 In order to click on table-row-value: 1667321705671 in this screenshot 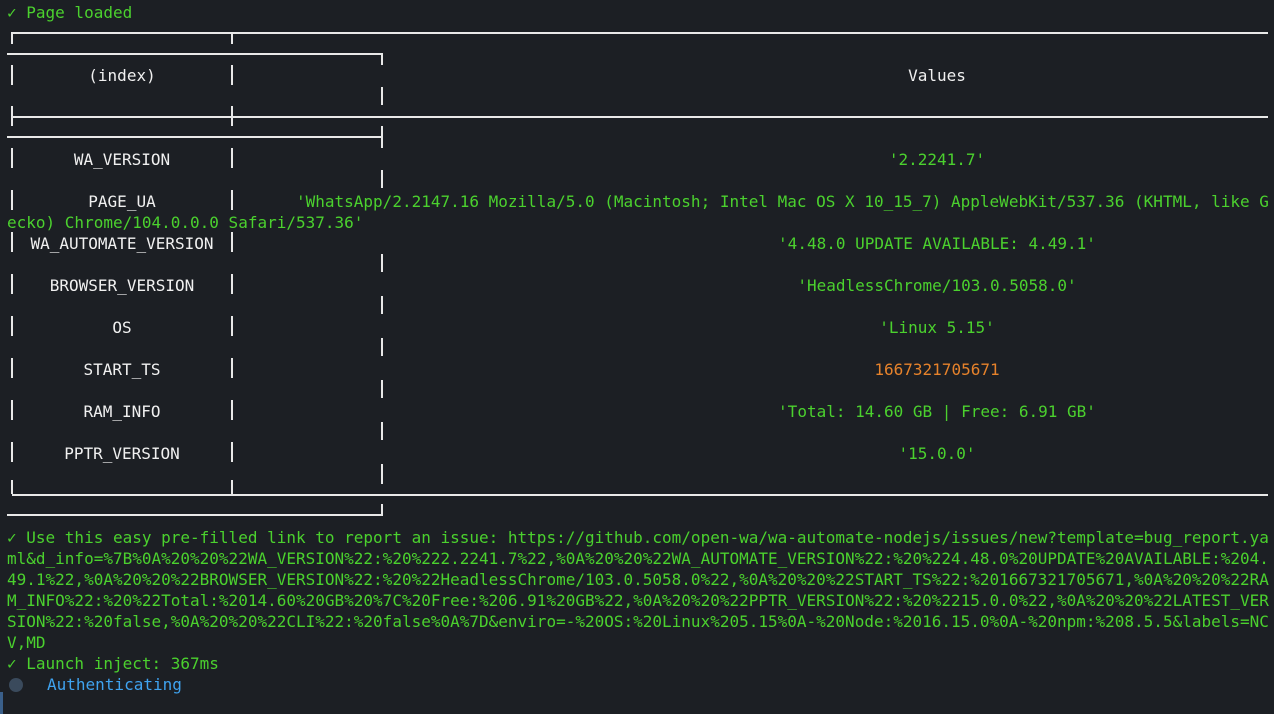, I will do `click(937, 369)`.